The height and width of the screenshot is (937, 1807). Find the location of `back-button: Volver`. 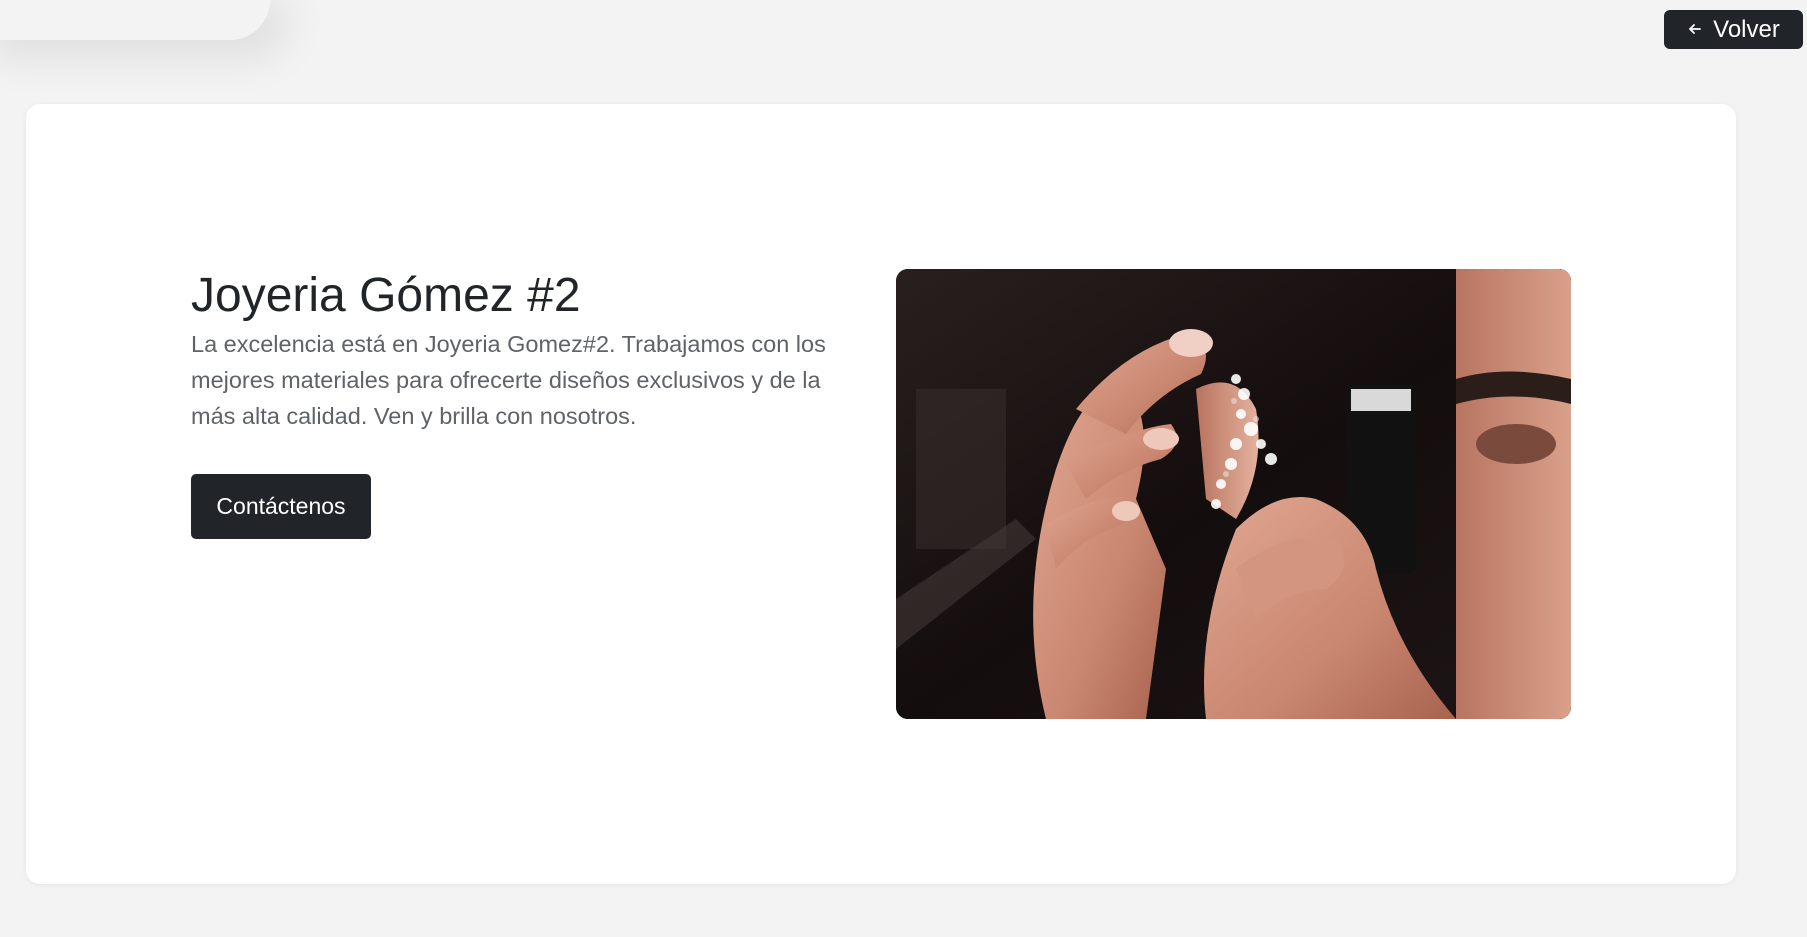

back-button: Volver is located at coordinates (1733, 29).